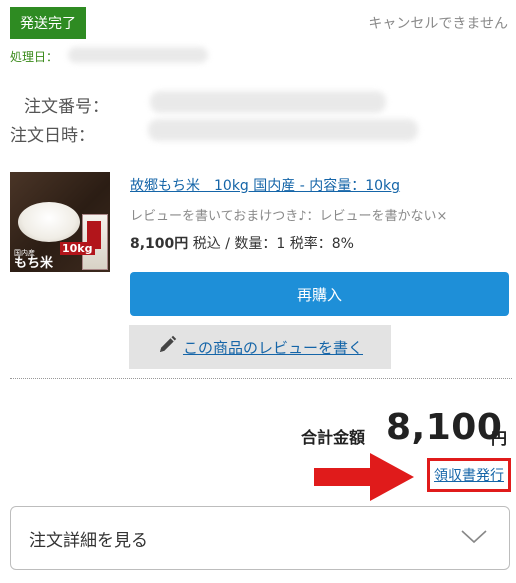 Image resolution: width=516 pixels, height=583 pixels. Describe the element at coordinates (265, 185) in the screenshot. I see `product-title-link: 故郷もち米 10kg 国内産 - 内容量：10kg` at that location.